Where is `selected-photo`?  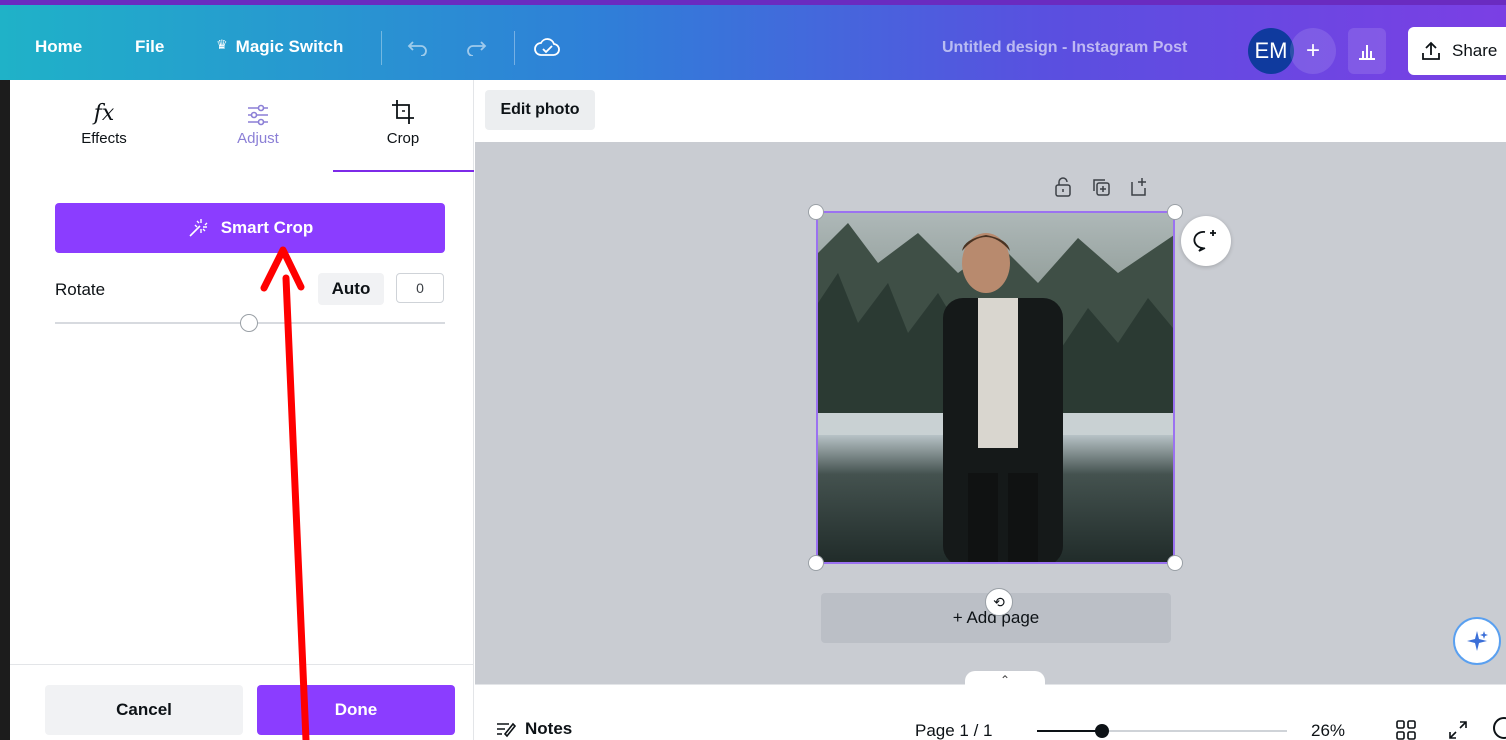 selected-photo is located at coordinates (995, 387).